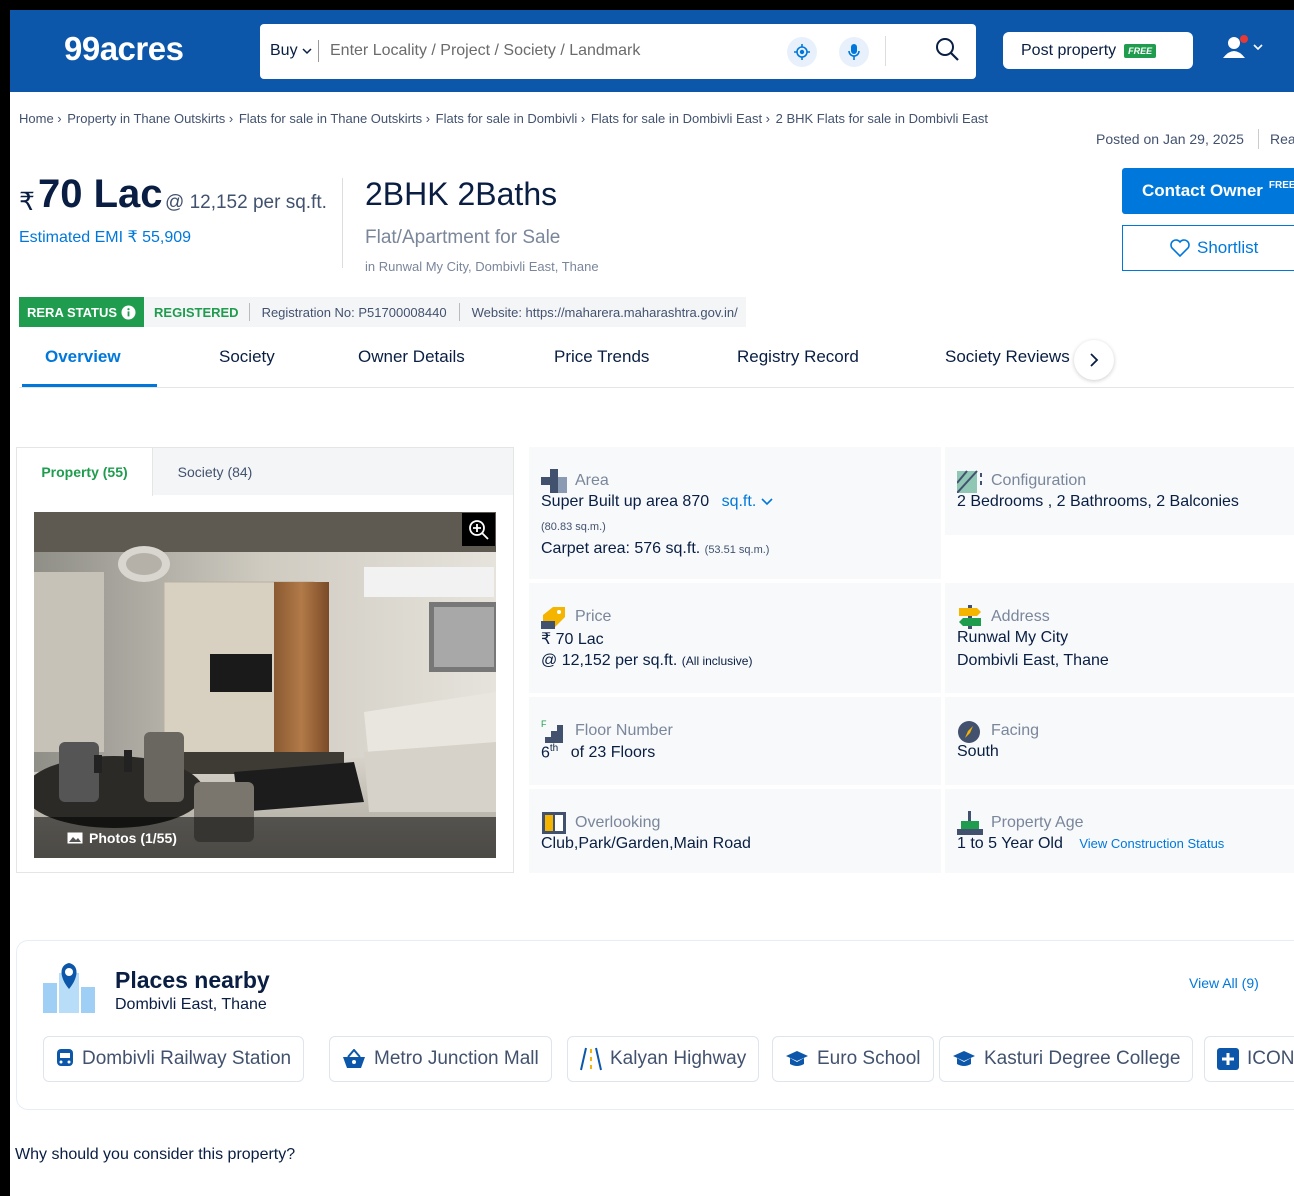 The width and height of the screenshot is (1294, 1196). I want to click on address-line1: Runwal My City, so click(1013, 637).